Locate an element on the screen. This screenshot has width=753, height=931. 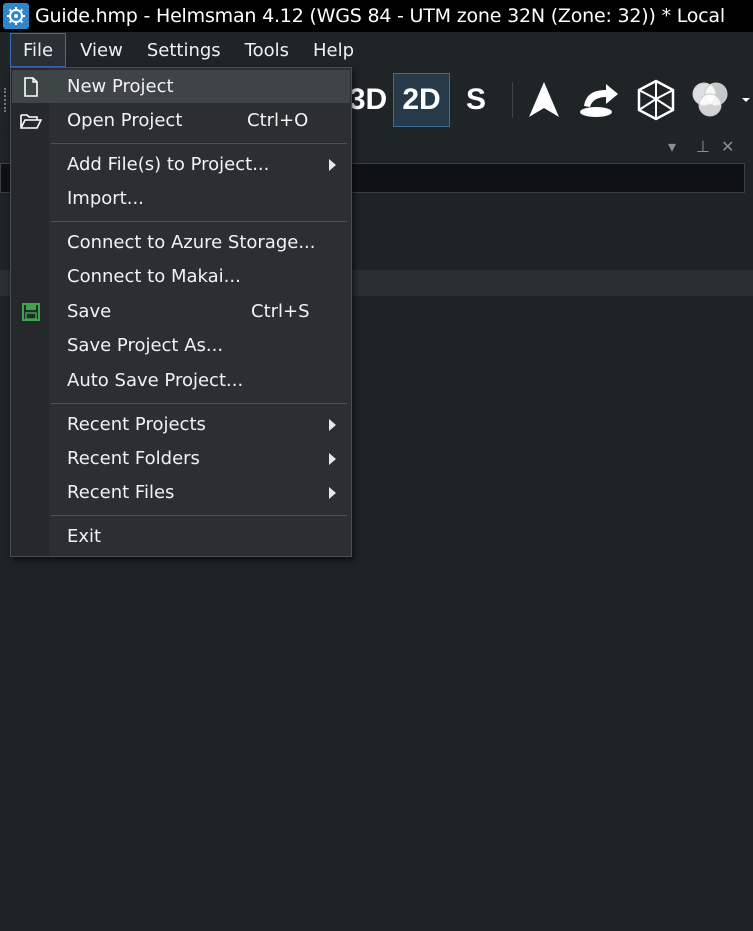
menu-item-recent-folders: Recent Folders is located at coordinates (181, 458).